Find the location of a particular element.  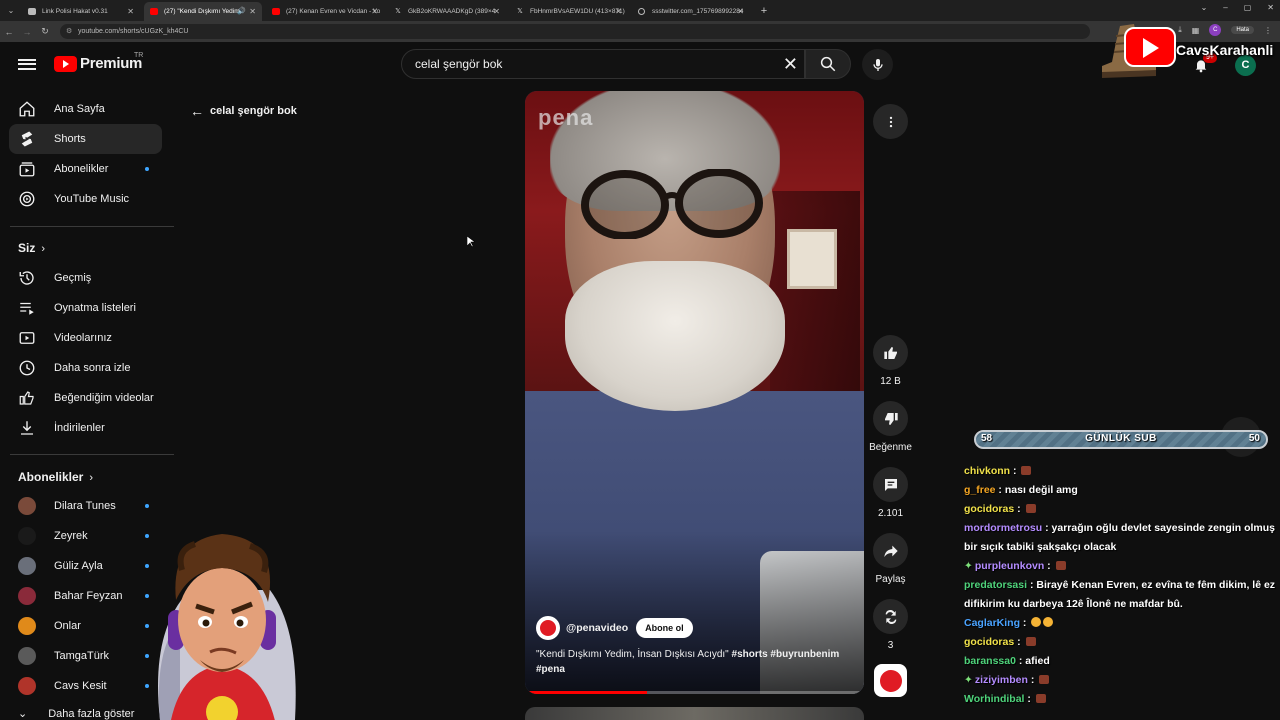

remix-icon is located at coordinates (890, 616).